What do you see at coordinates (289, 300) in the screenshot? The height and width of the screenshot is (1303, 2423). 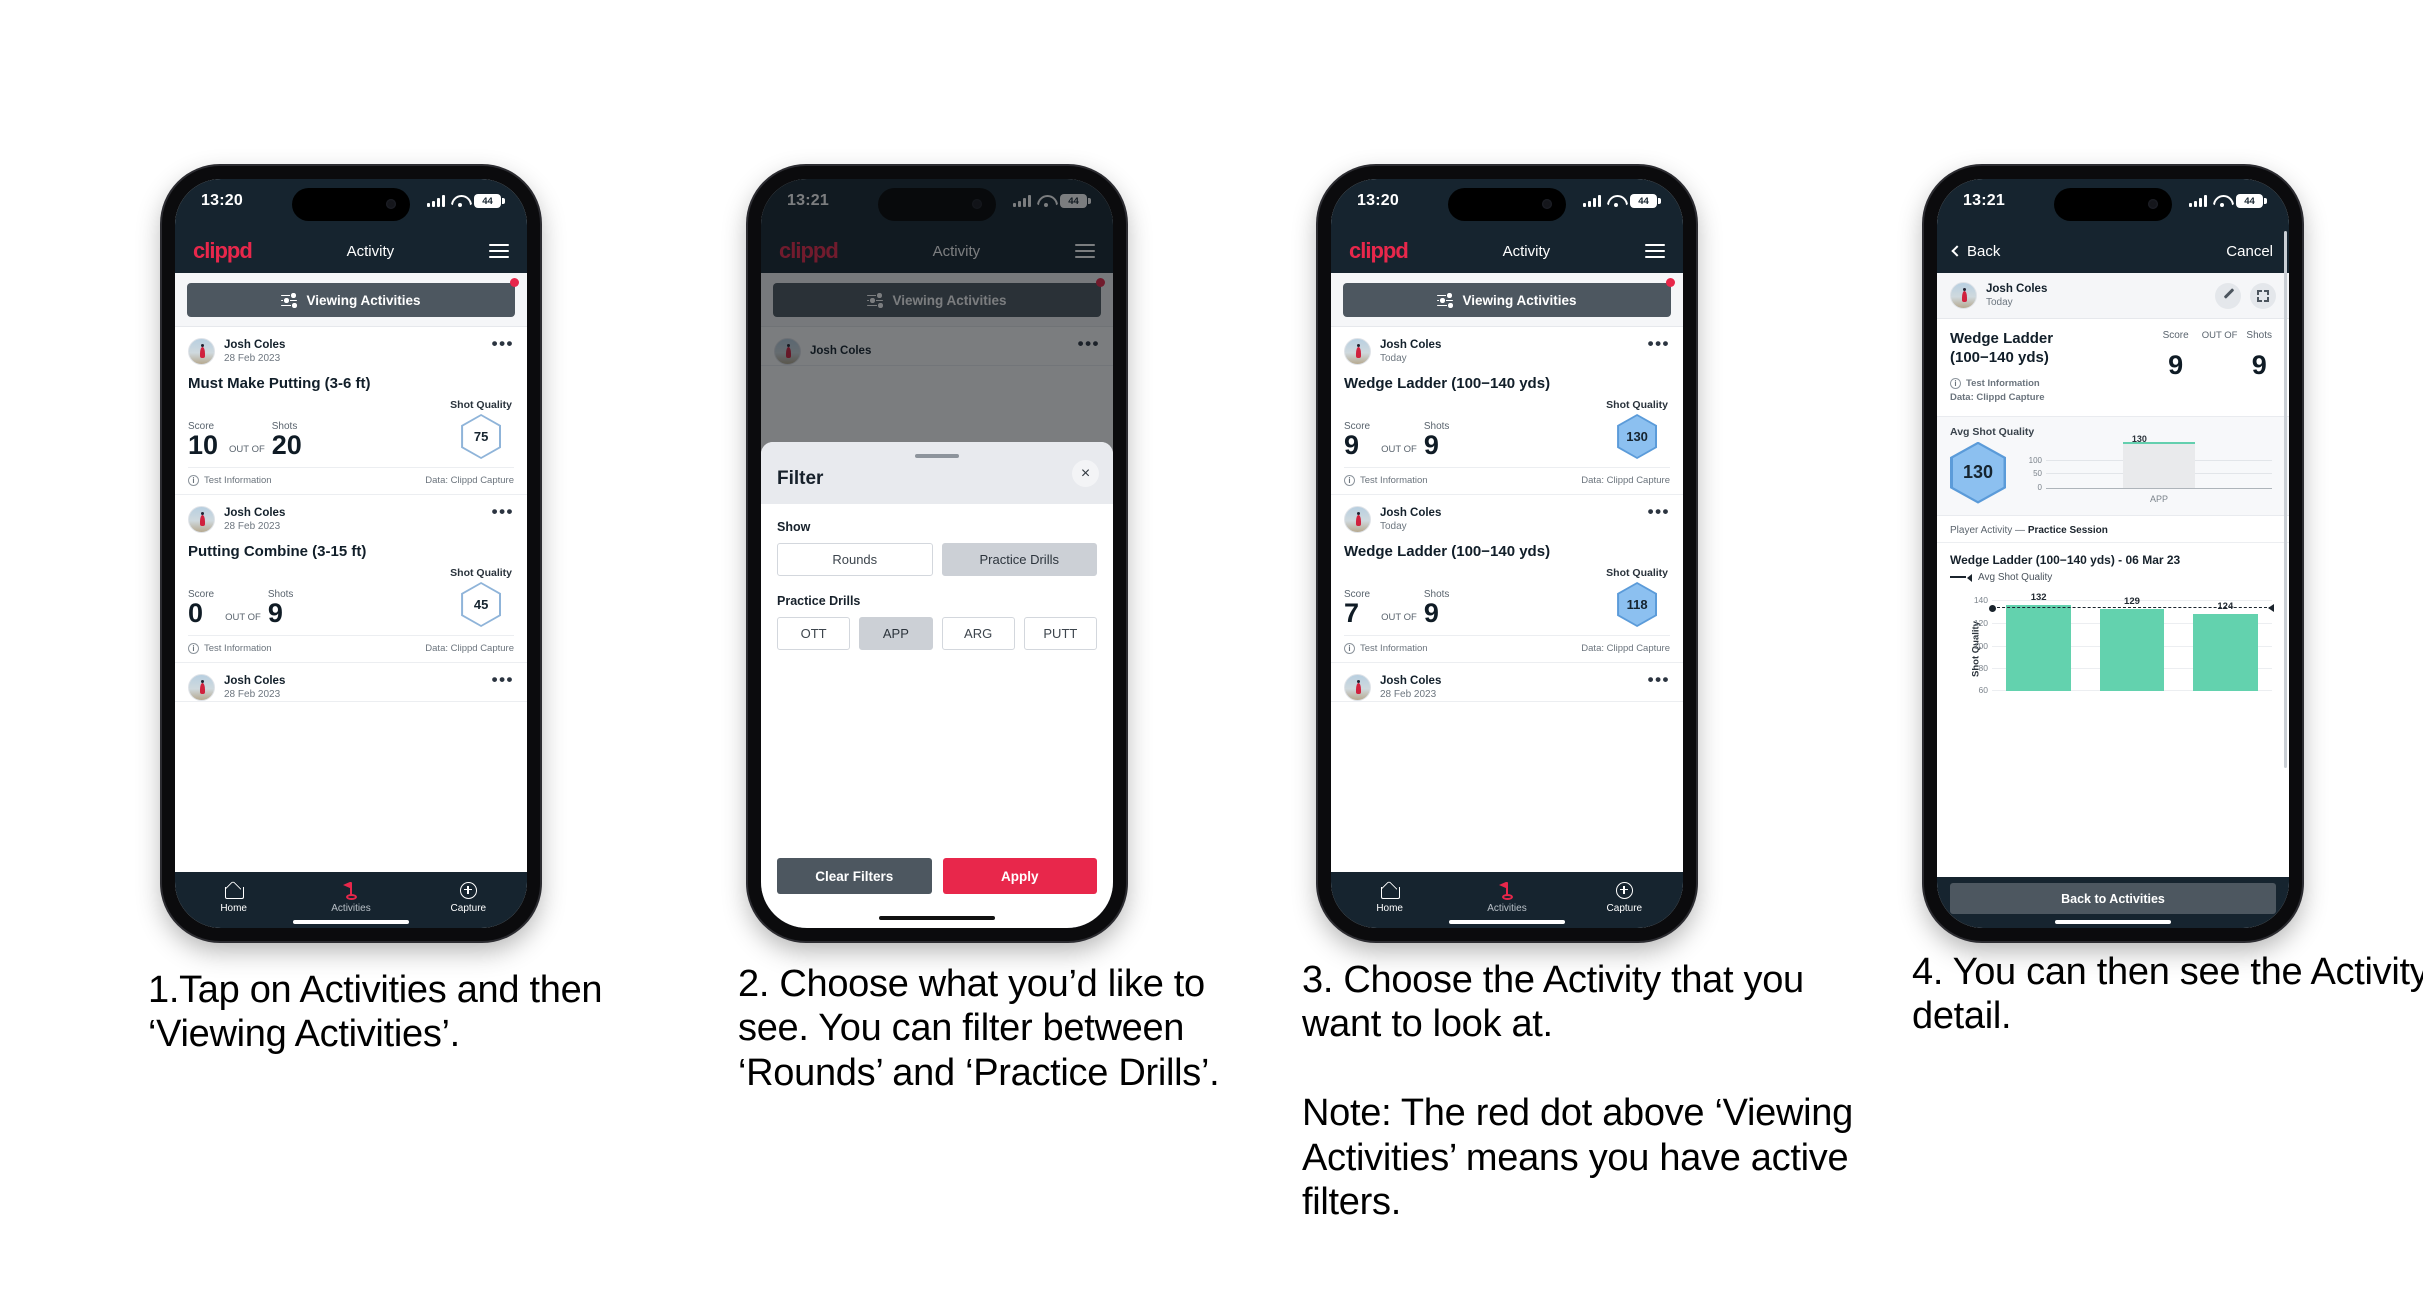 I see `filter-sliders-icon` at bounding box center [289, 300].